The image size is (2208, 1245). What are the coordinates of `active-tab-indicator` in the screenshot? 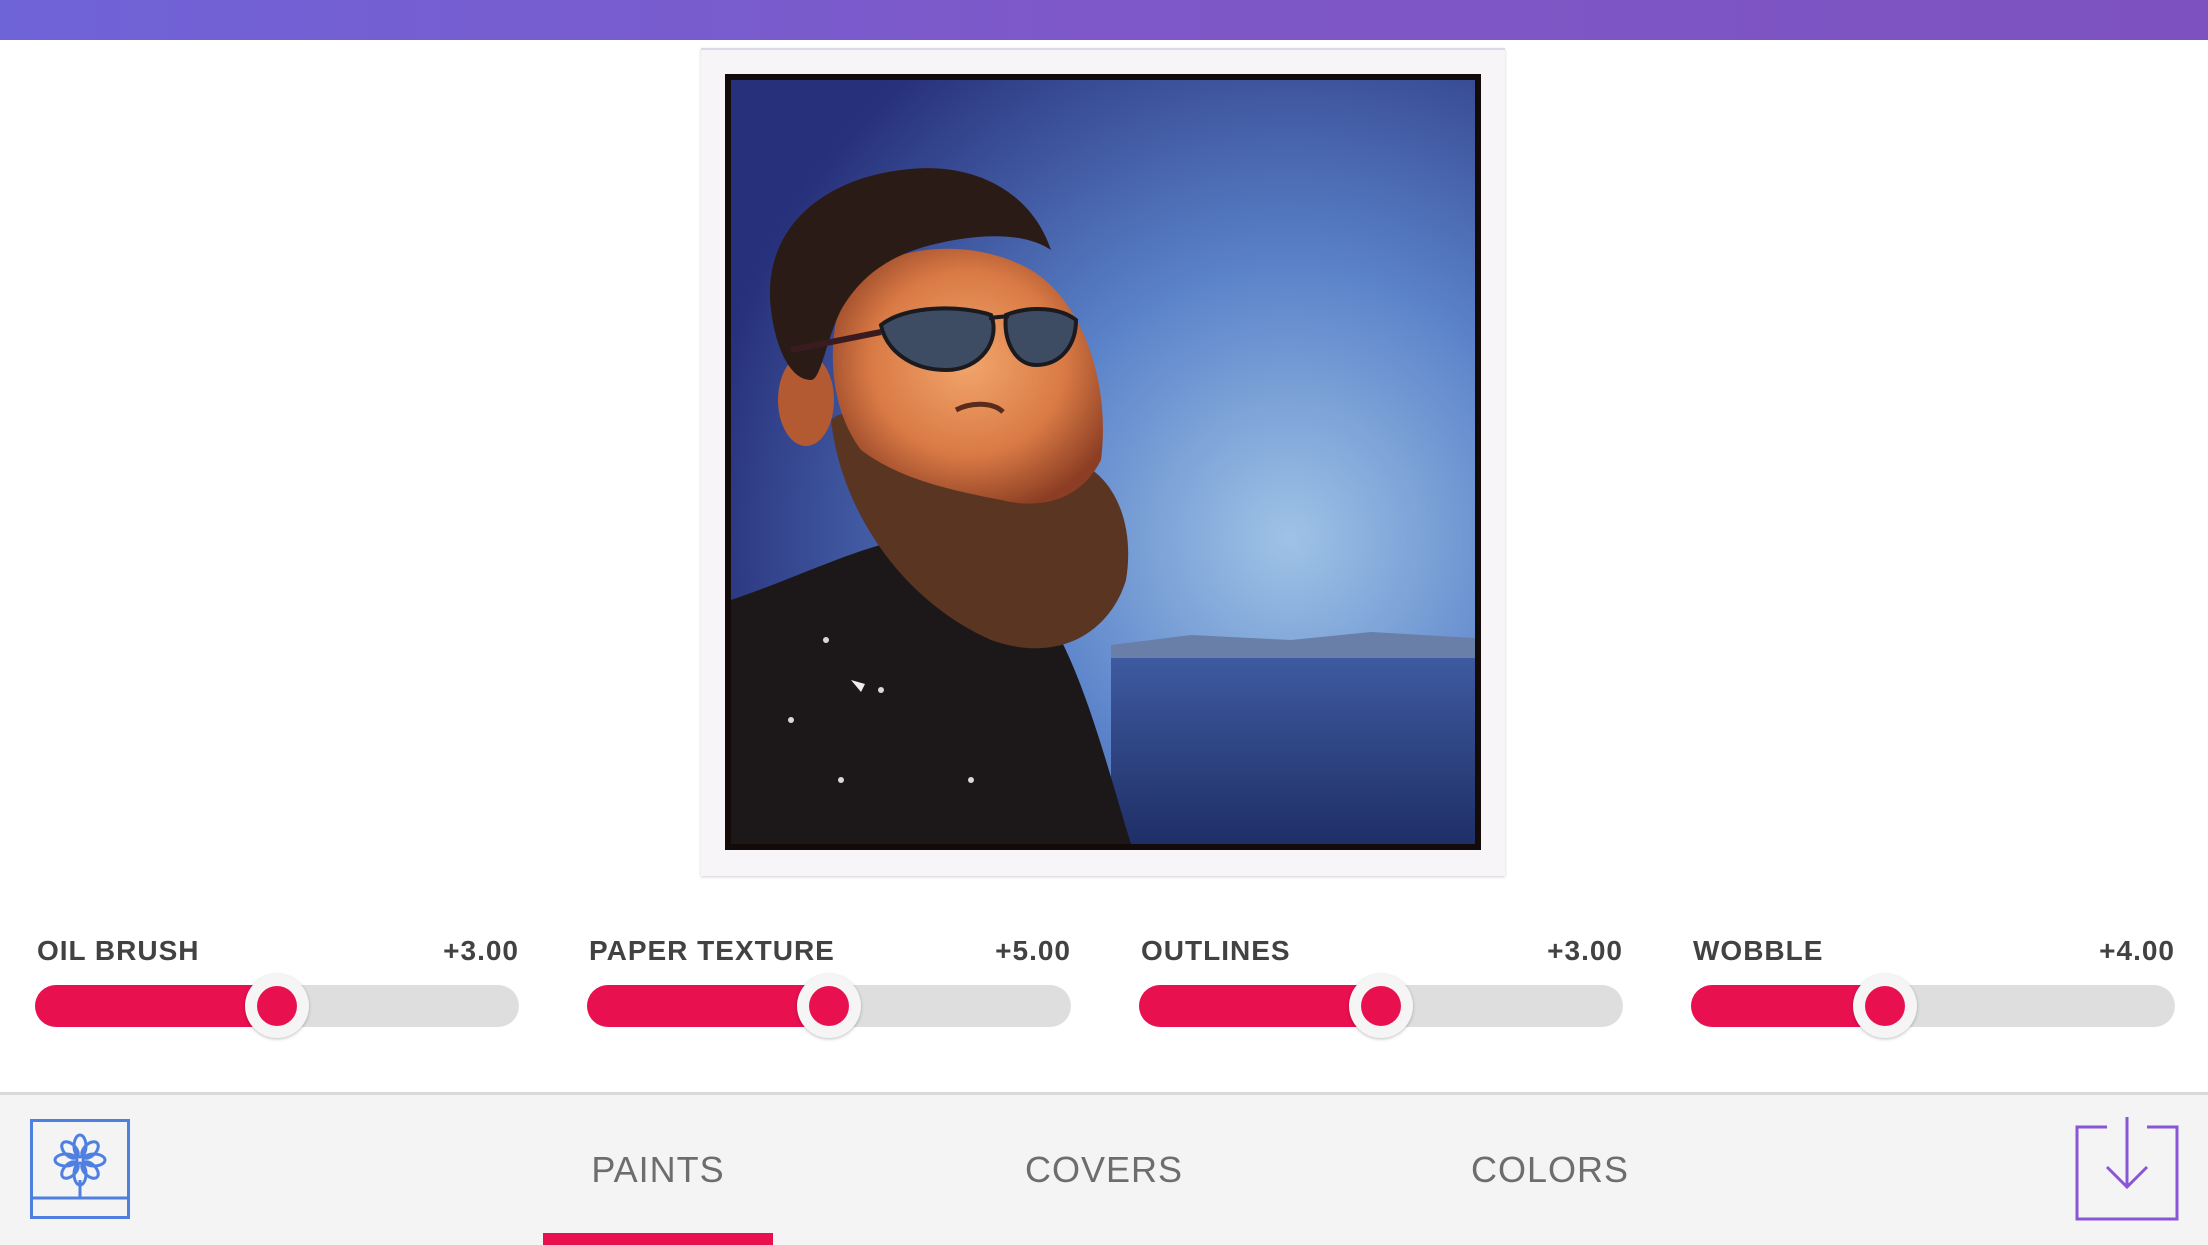 It's located at (658, 1239).